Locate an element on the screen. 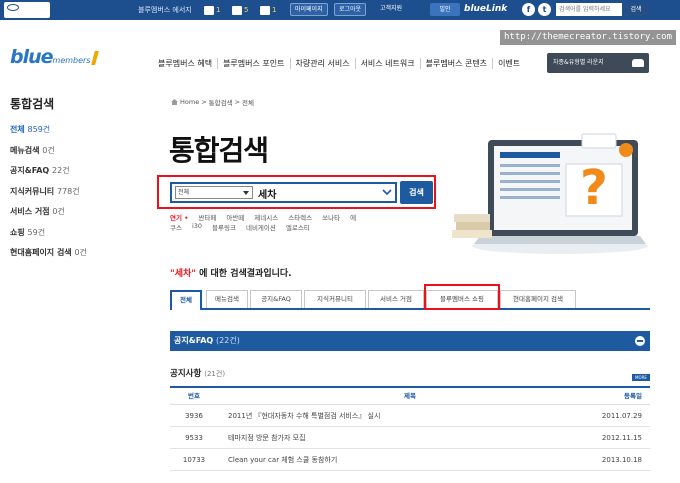 The image size is (680, 483). tab-all: 전체 is located at coordinates (186, 300).